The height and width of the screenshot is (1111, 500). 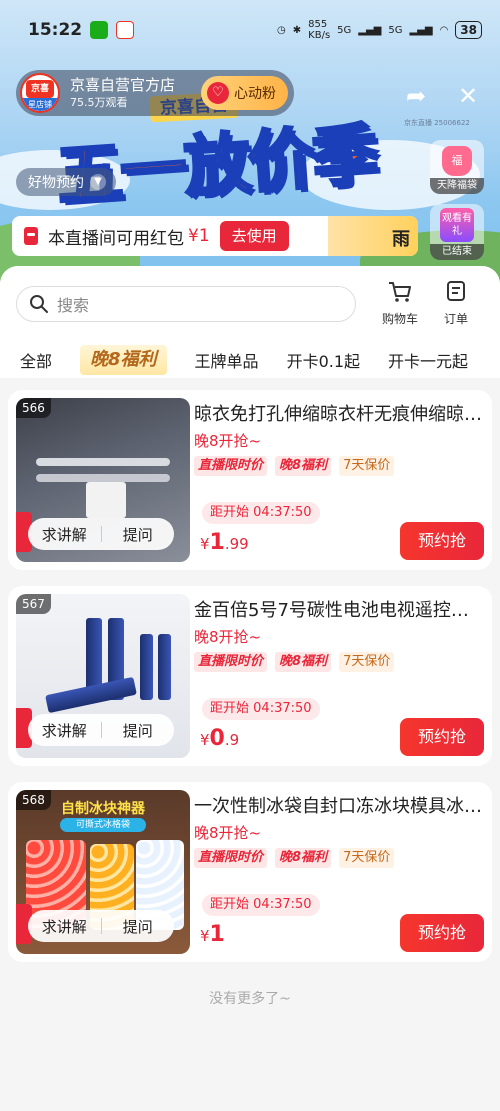 I want to click on product-title: 金百倍5号7号碳性电池电视遥控器电池, so click(x=339, y=609).